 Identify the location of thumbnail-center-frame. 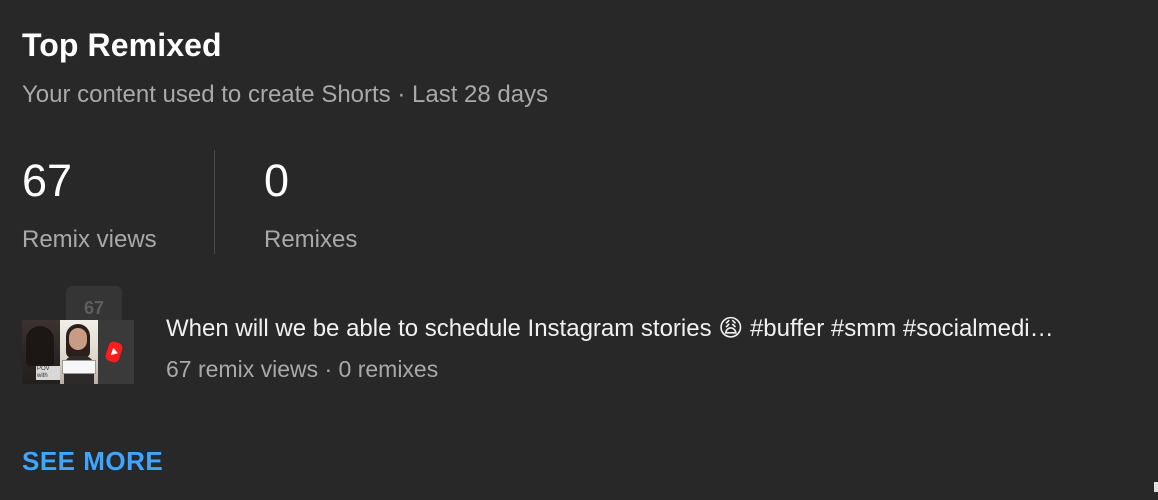
(79, 352).